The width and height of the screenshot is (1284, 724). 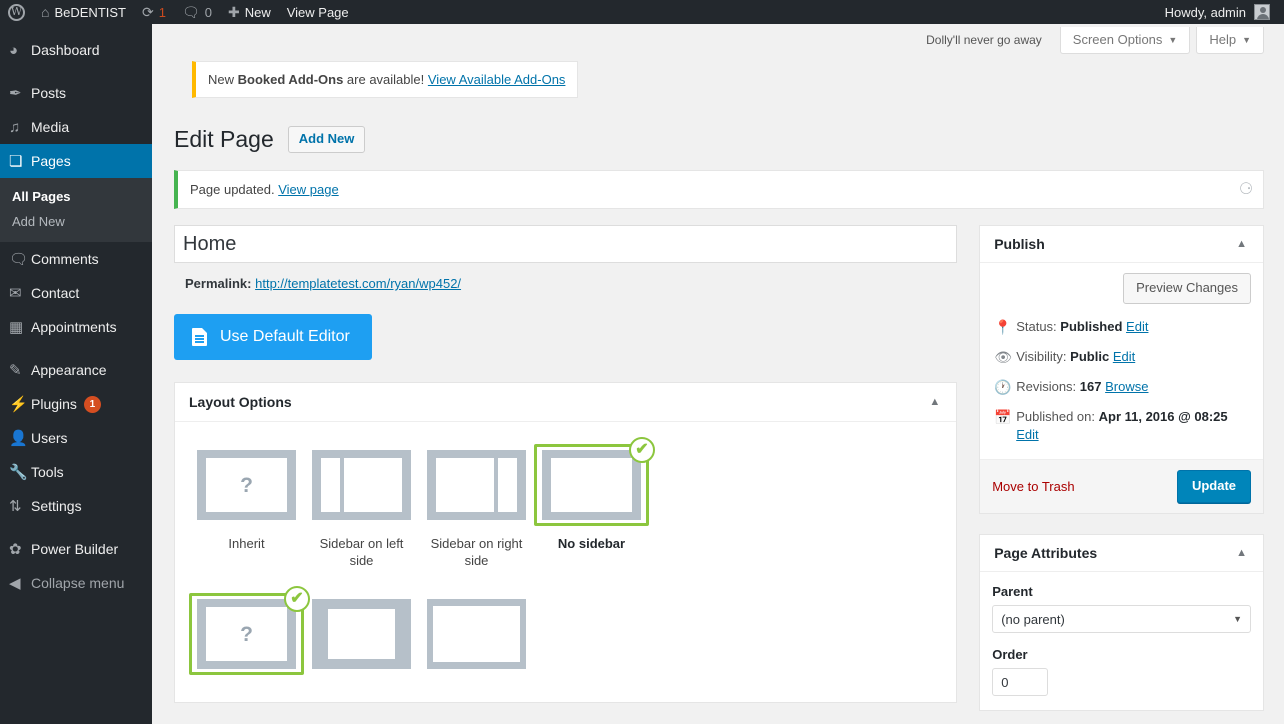 I want to click on sidebar-item-appointments: ▦ Appointments, so click(x=76, y=327).